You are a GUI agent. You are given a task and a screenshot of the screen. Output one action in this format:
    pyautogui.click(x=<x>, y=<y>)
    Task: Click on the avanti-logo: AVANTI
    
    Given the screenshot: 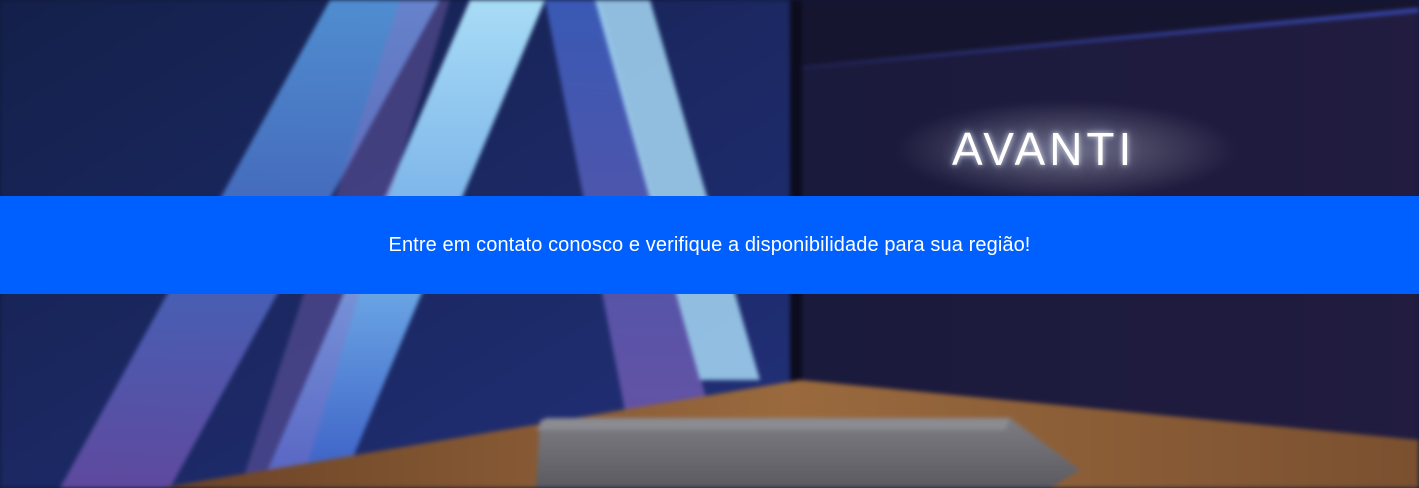 What is the action you would take?
    pyautogui.click(x=1043, y=149)
    